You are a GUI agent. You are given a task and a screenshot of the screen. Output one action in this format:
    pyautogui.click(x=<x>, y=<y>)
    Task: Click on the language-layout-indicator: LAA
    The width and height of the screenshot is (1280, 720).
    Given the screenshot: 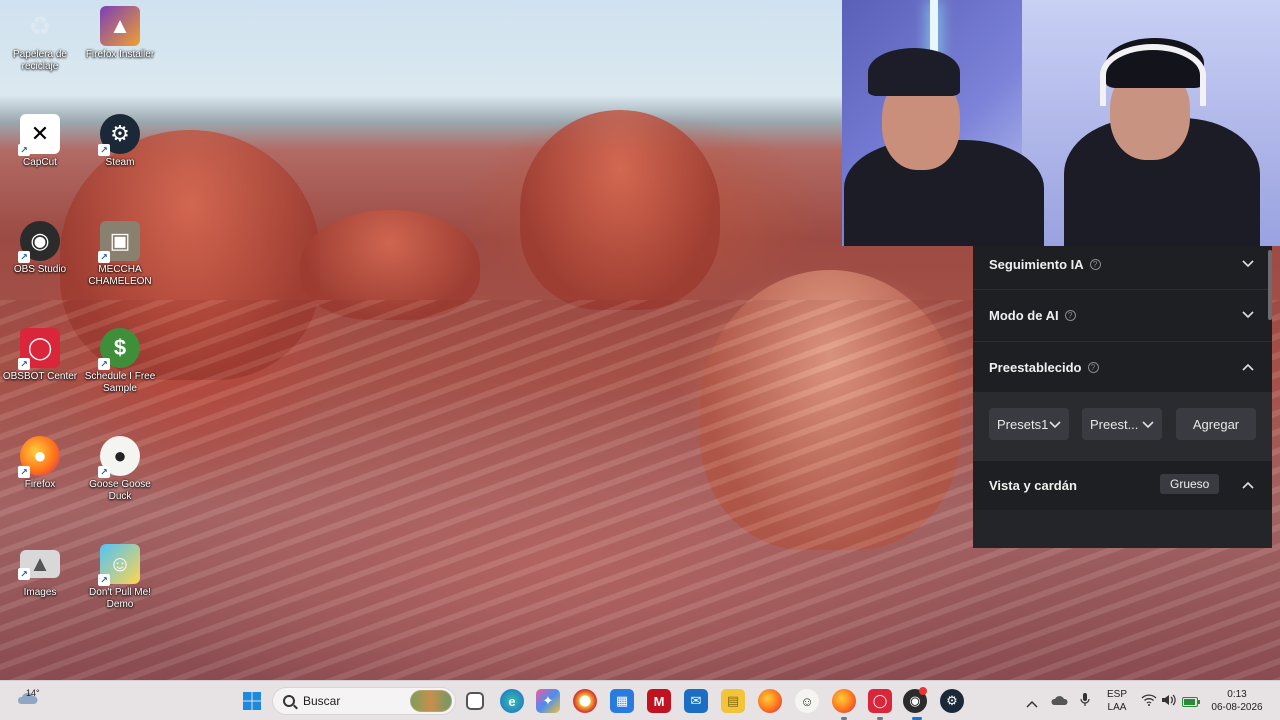 What is the action you would take?
    pyautogui.click(x=1117, y=708)
    